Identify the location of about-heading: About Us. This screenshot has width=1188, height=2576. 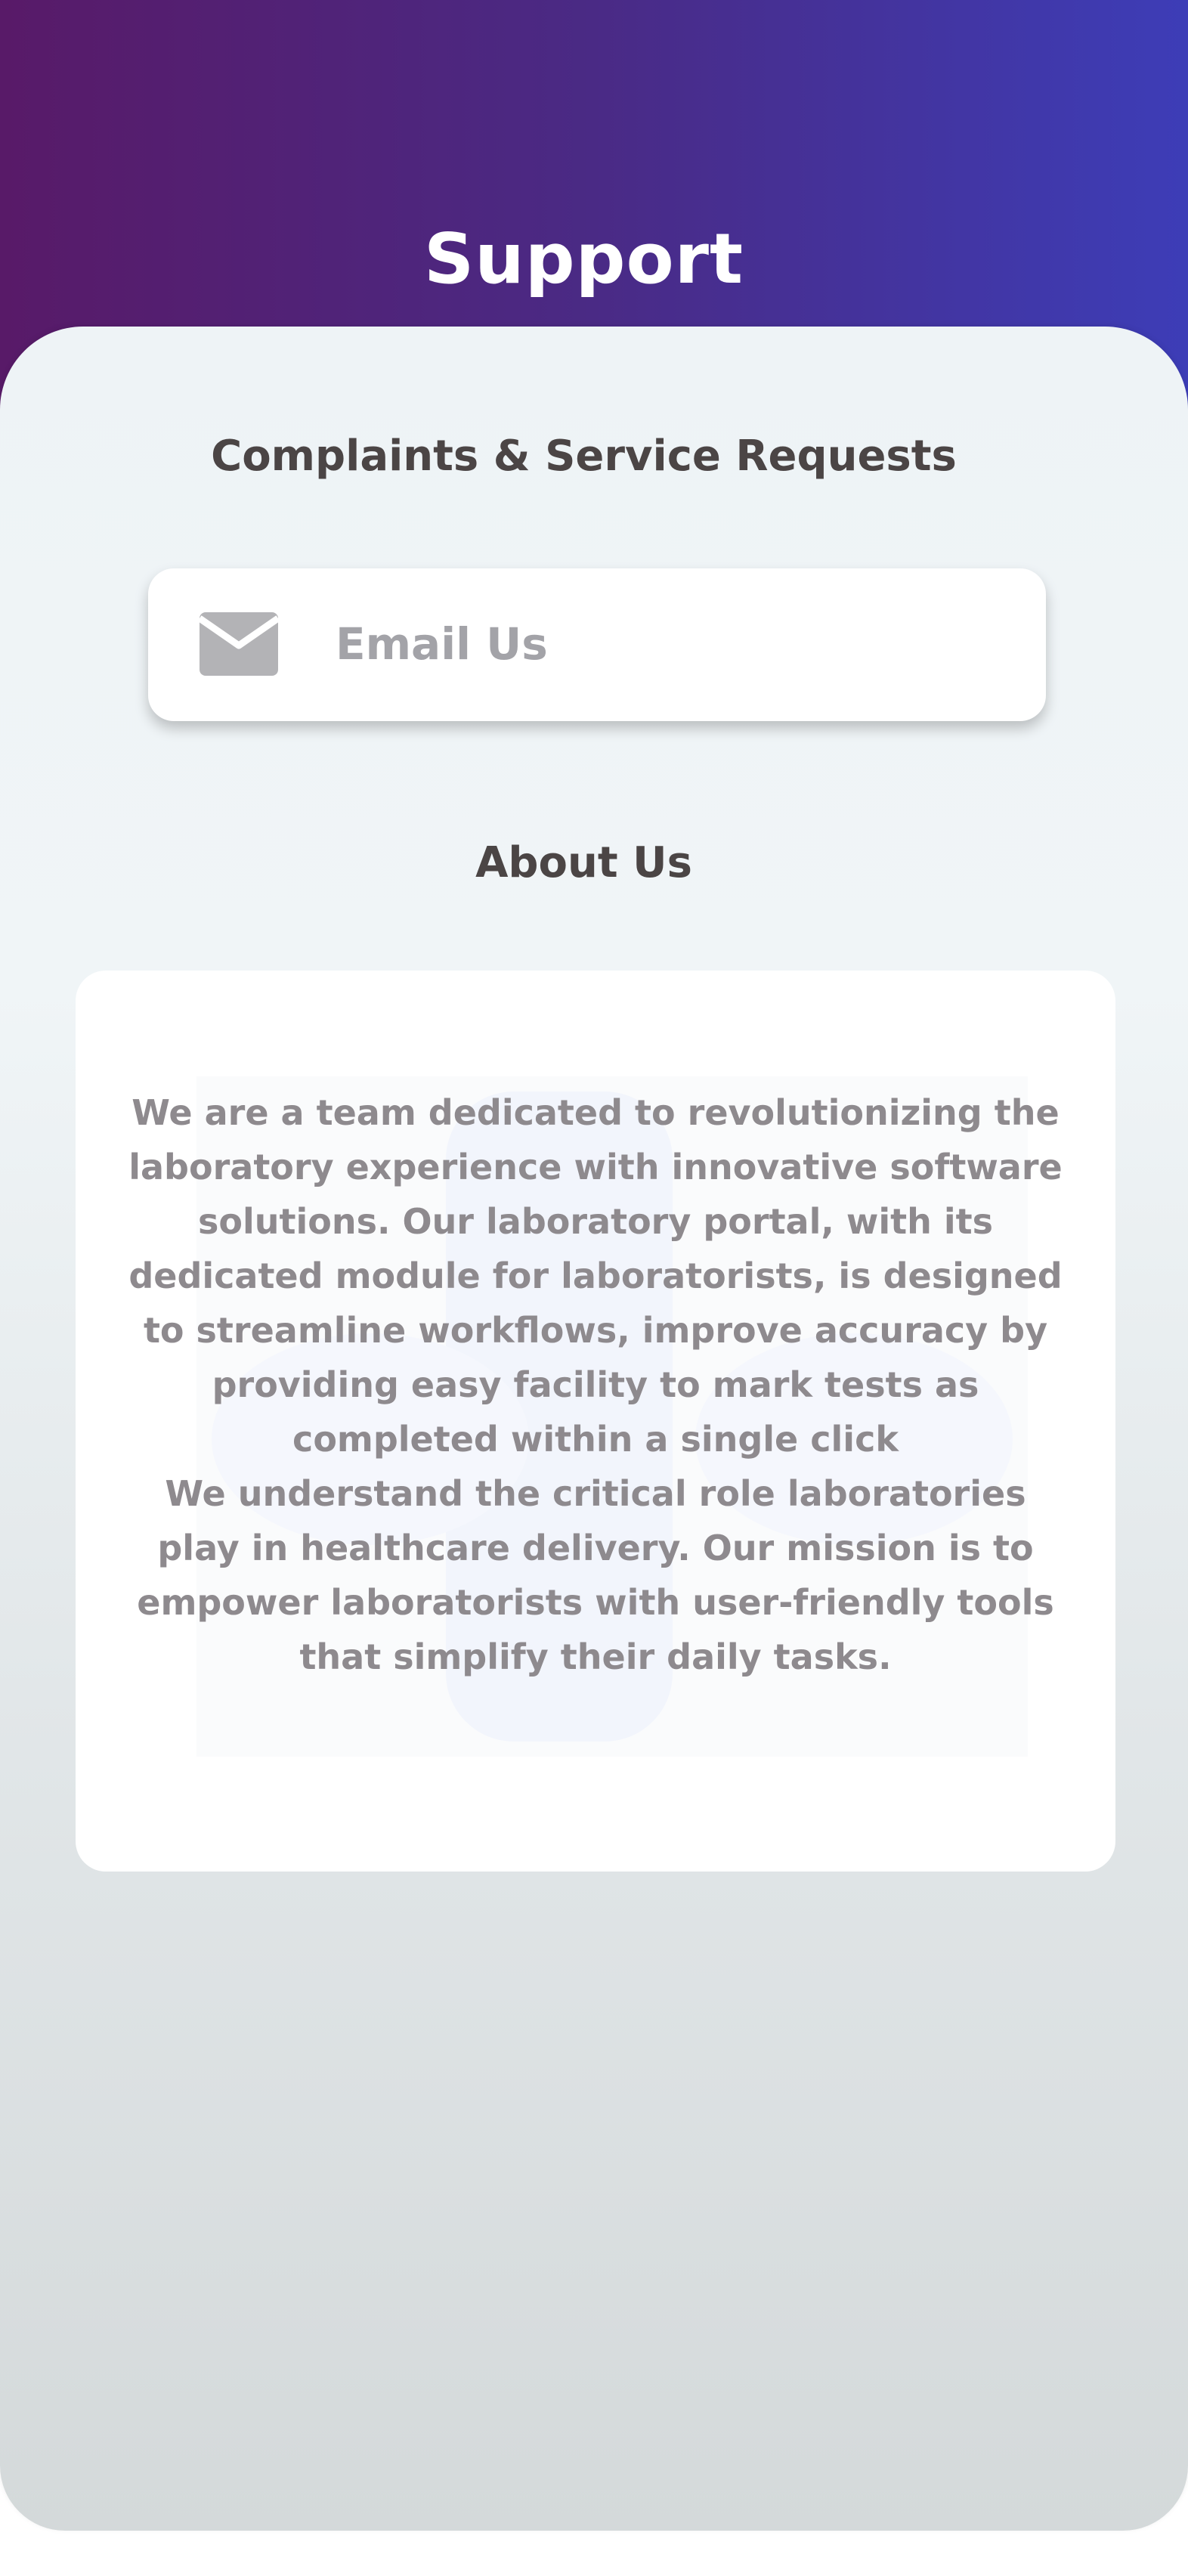
(583, 862).